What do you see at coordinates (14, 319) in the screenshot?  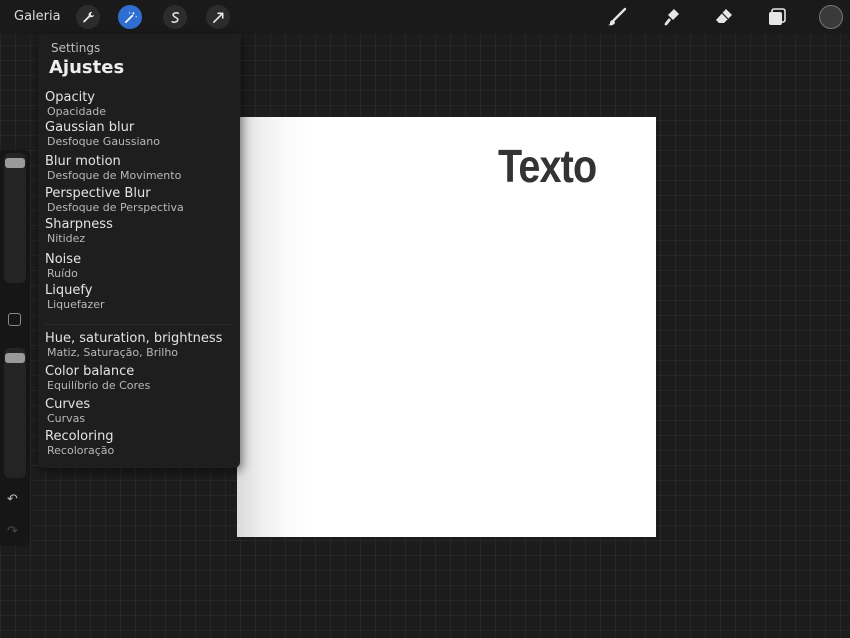 I see `modify-button` at bounding box center [14, 319].